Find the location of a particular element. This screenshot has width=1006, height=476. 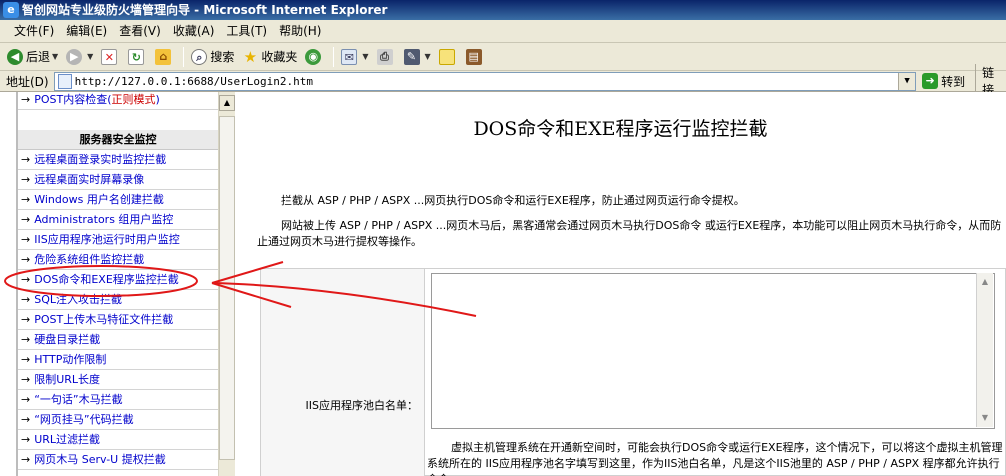

go-button: ➜ 转到 is located at coordinates (943, 81).